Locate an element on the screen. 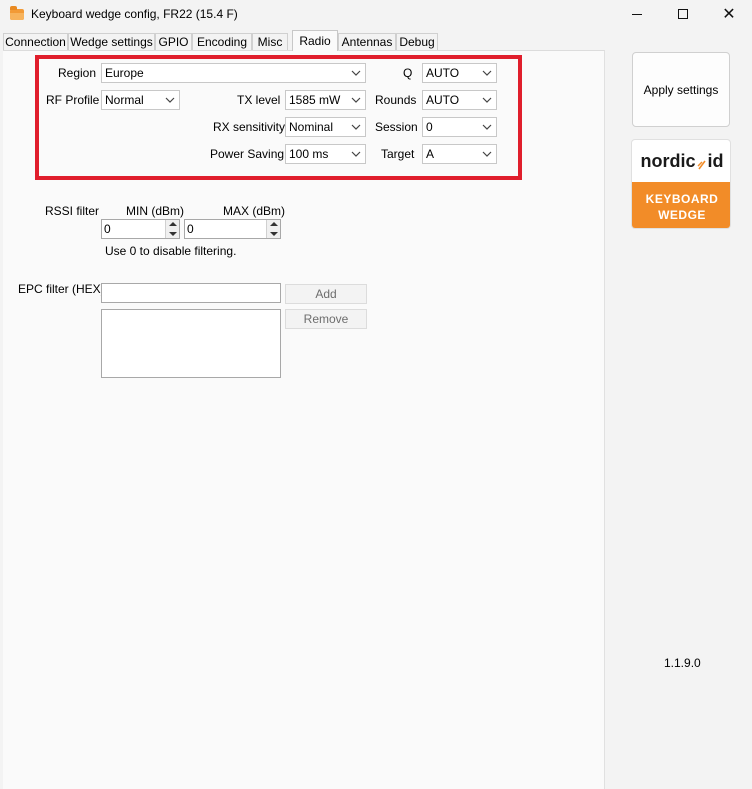  close-button: ✕ is located at coordinates (729, 14).